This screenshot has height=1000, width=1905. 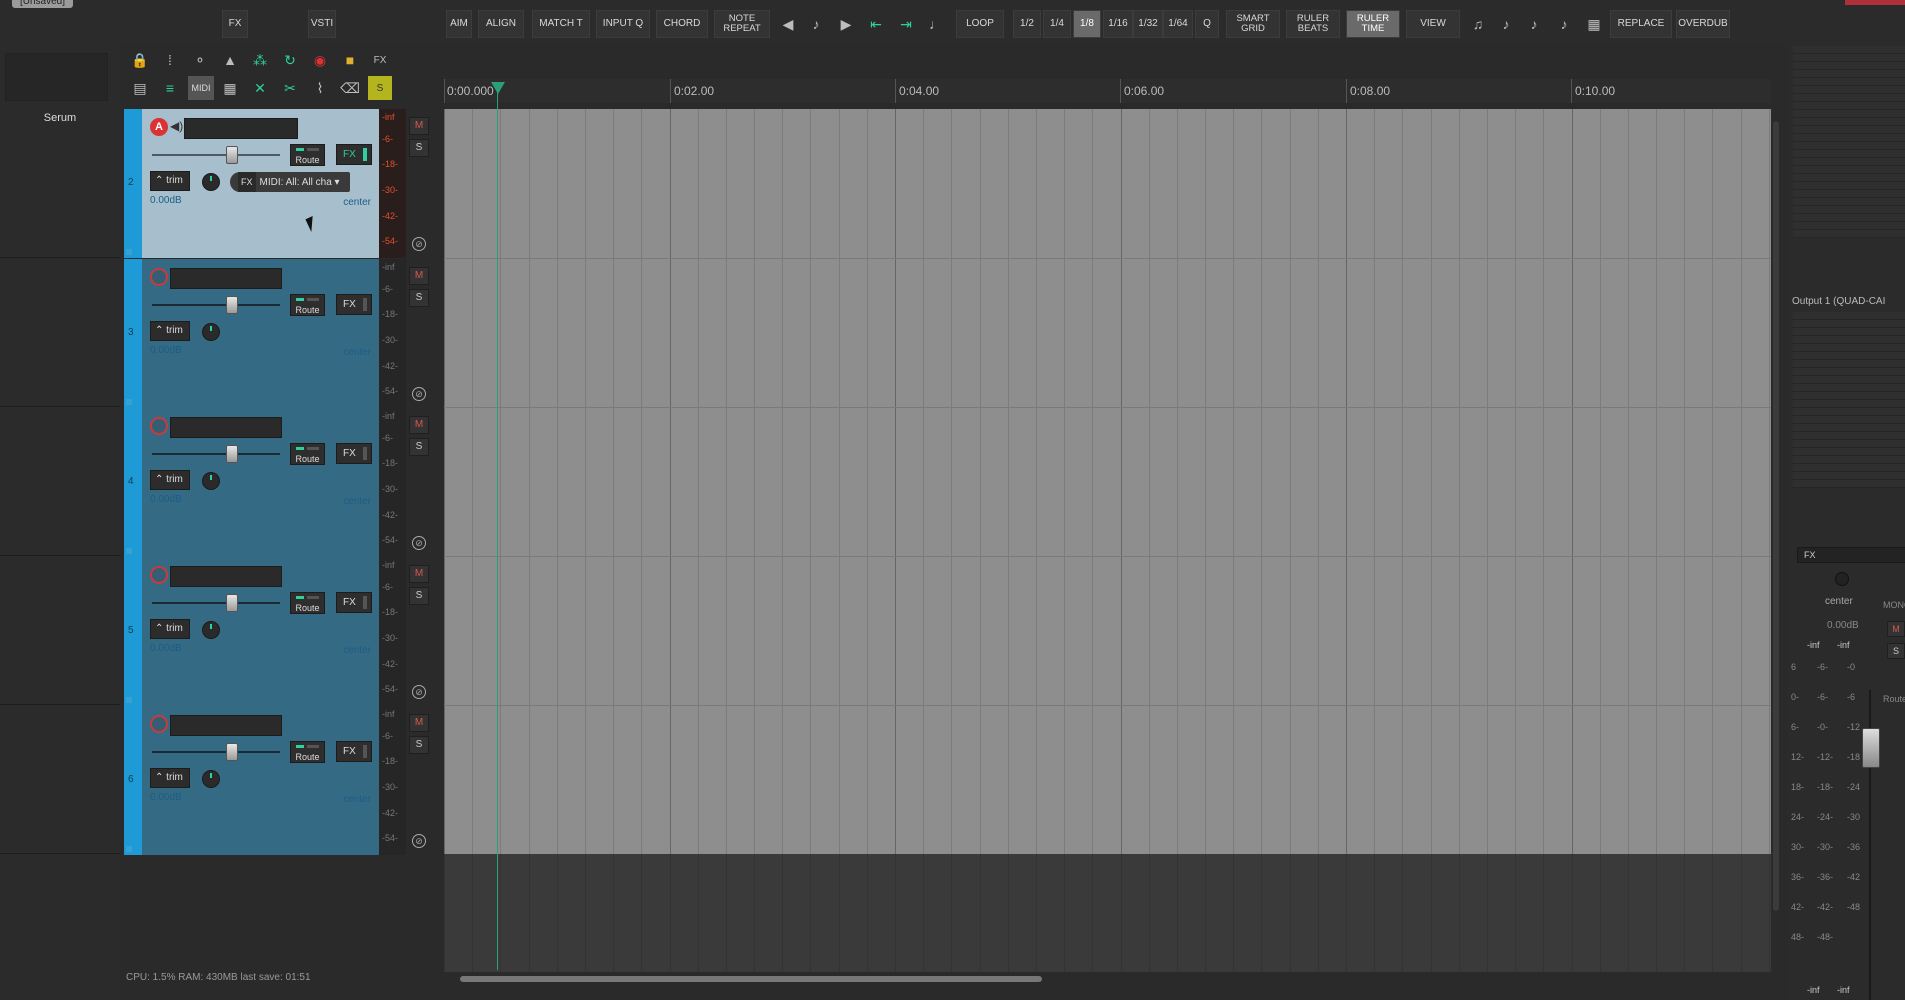 What do you see at coordinates (380, 88) in the screenshot?
I see `solo-icon: S` at bounding box center [380, 88].